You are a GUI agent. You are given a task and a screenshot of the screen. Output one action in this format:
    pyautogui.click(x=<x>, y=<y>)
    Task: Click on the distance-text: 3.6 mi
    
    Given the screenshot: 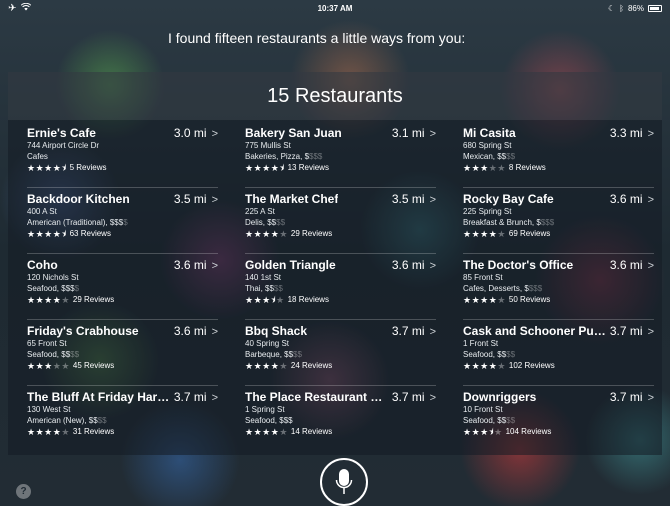 What is the action you would take?
    pyautogui.click(x=626, y=199)
    